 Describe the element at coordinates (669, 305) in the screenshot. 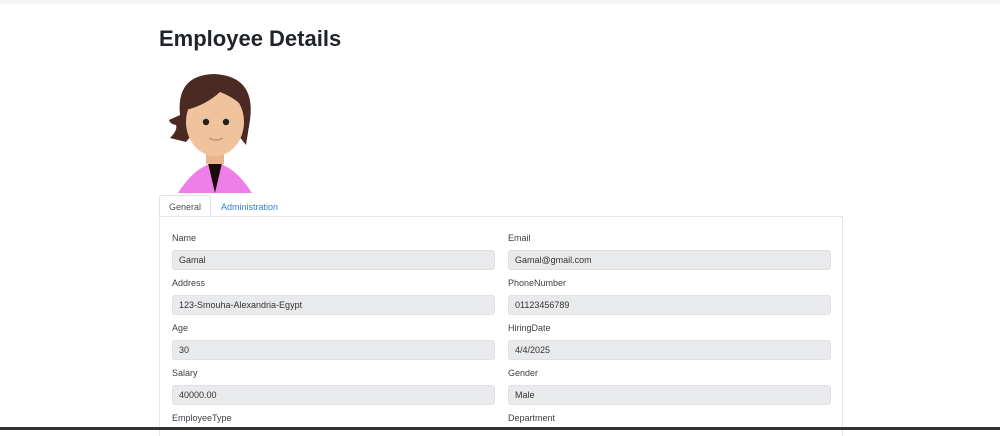

I see `phone-input: 01123456789` at that location.